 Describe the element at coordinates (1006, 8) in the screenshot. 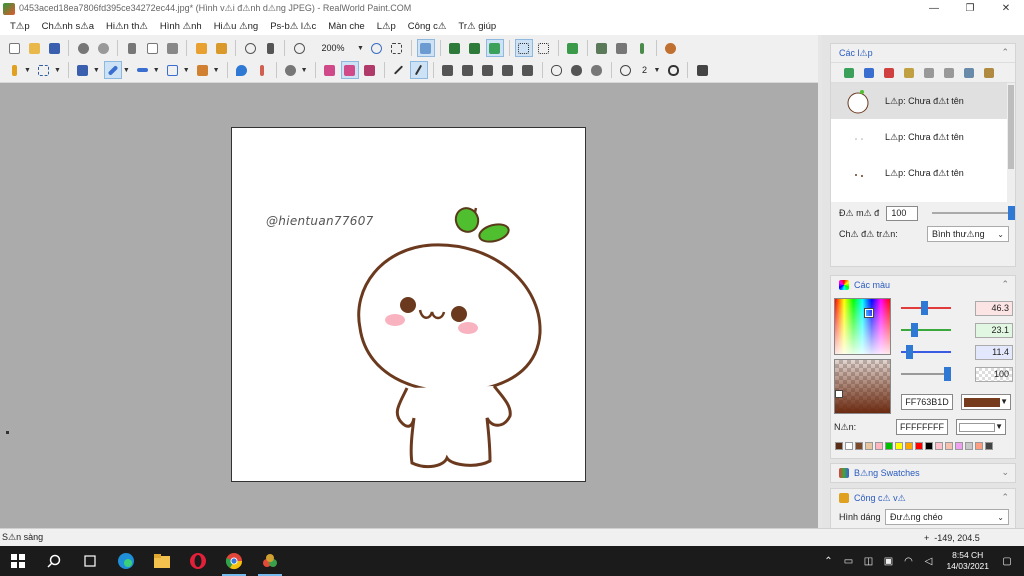

I see `close-icon: ✕` at that location.